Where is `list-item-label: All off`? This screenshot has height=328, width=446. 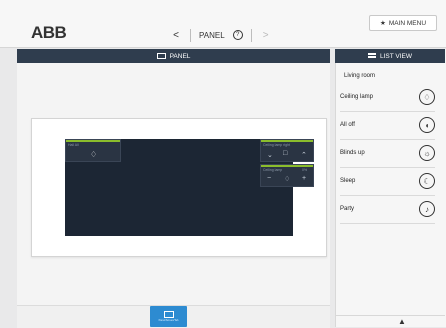
list-item-label: All off is located at coordinates (347, 125).